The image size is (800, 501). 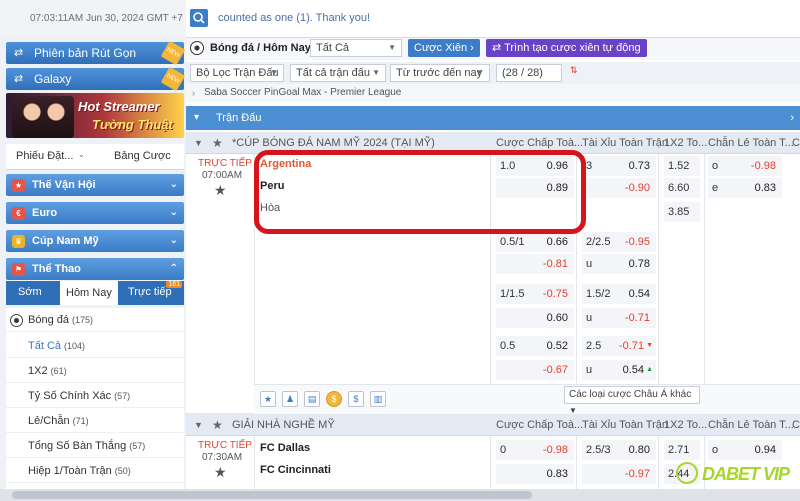 I want to click on tab-live: Trực tiếp, so click(x=150, y=292).